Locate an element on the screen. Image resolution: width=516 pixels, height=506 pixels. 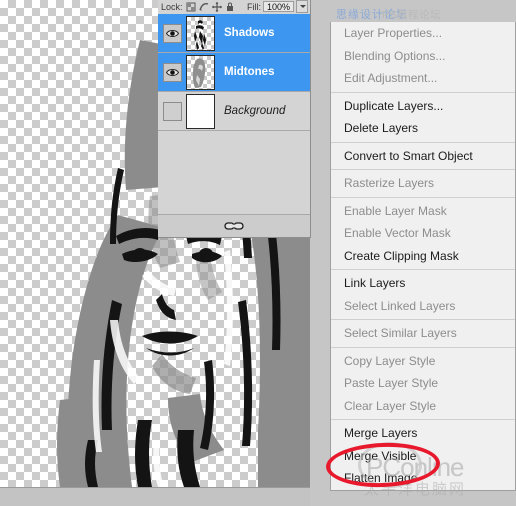
menu-item-flatten-image: Flatten Image is located at coordinates (423, 478).